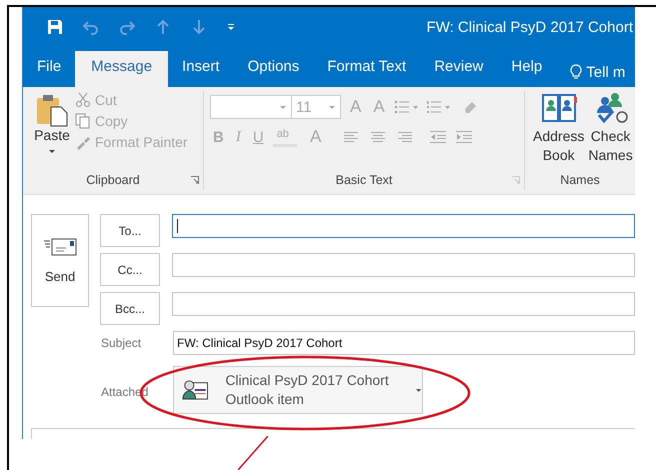 Image resolution: width=656 pixels, height=470 pixels. What do you see at coordinates (52, 130) in the screenshot?
I see `paste-button: Paste` at bounding box center [52, 130].